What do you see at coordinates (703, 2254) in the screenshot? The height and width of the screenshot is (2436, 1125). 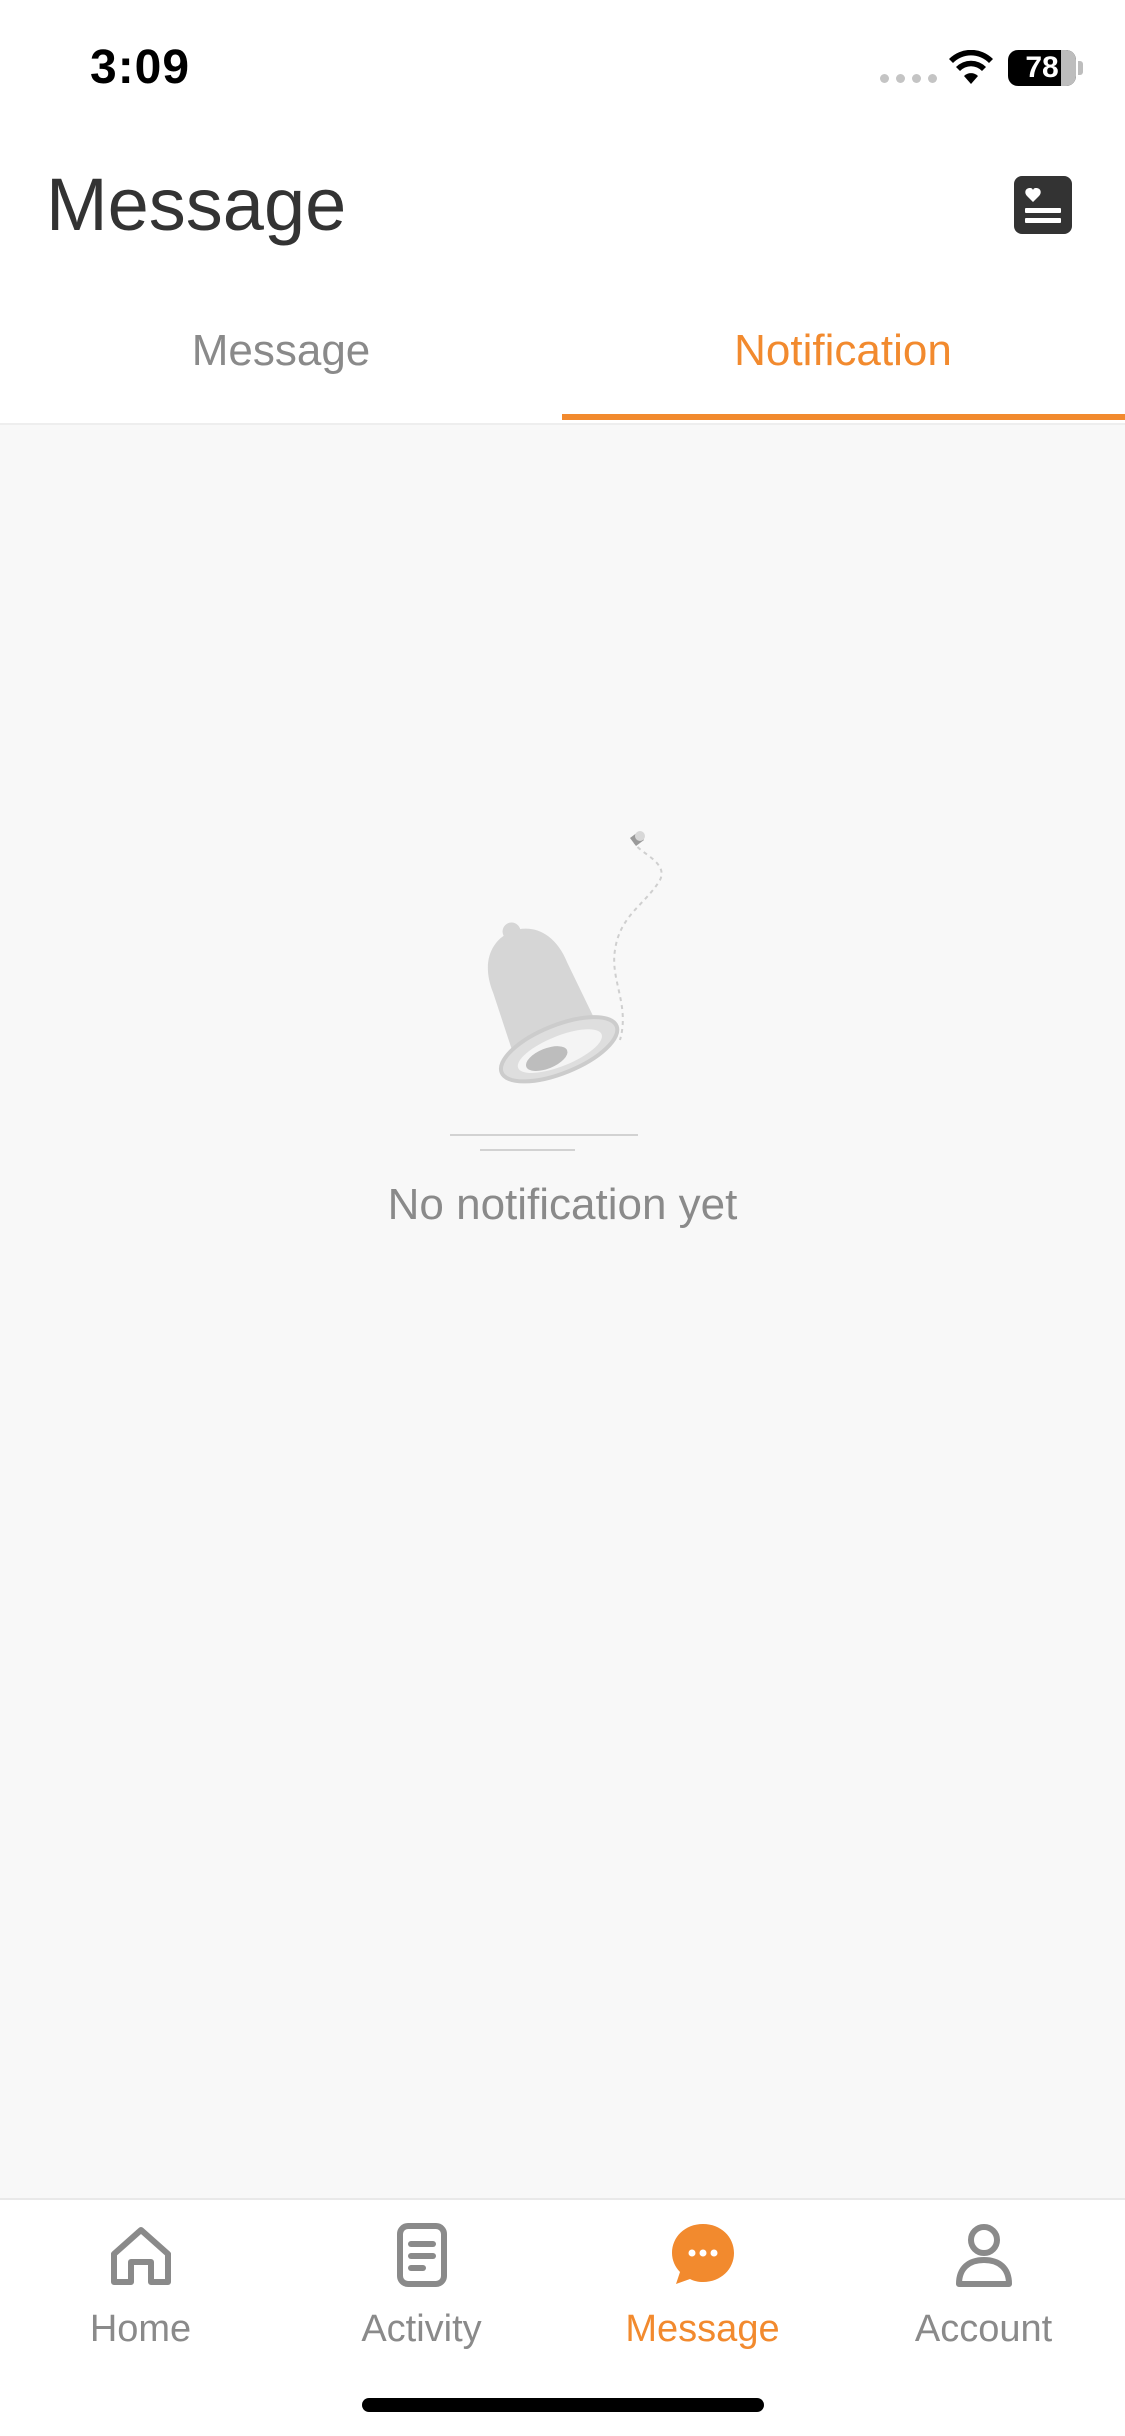 I see `chat-bubble-icon` at bounding box center [703, 2254].